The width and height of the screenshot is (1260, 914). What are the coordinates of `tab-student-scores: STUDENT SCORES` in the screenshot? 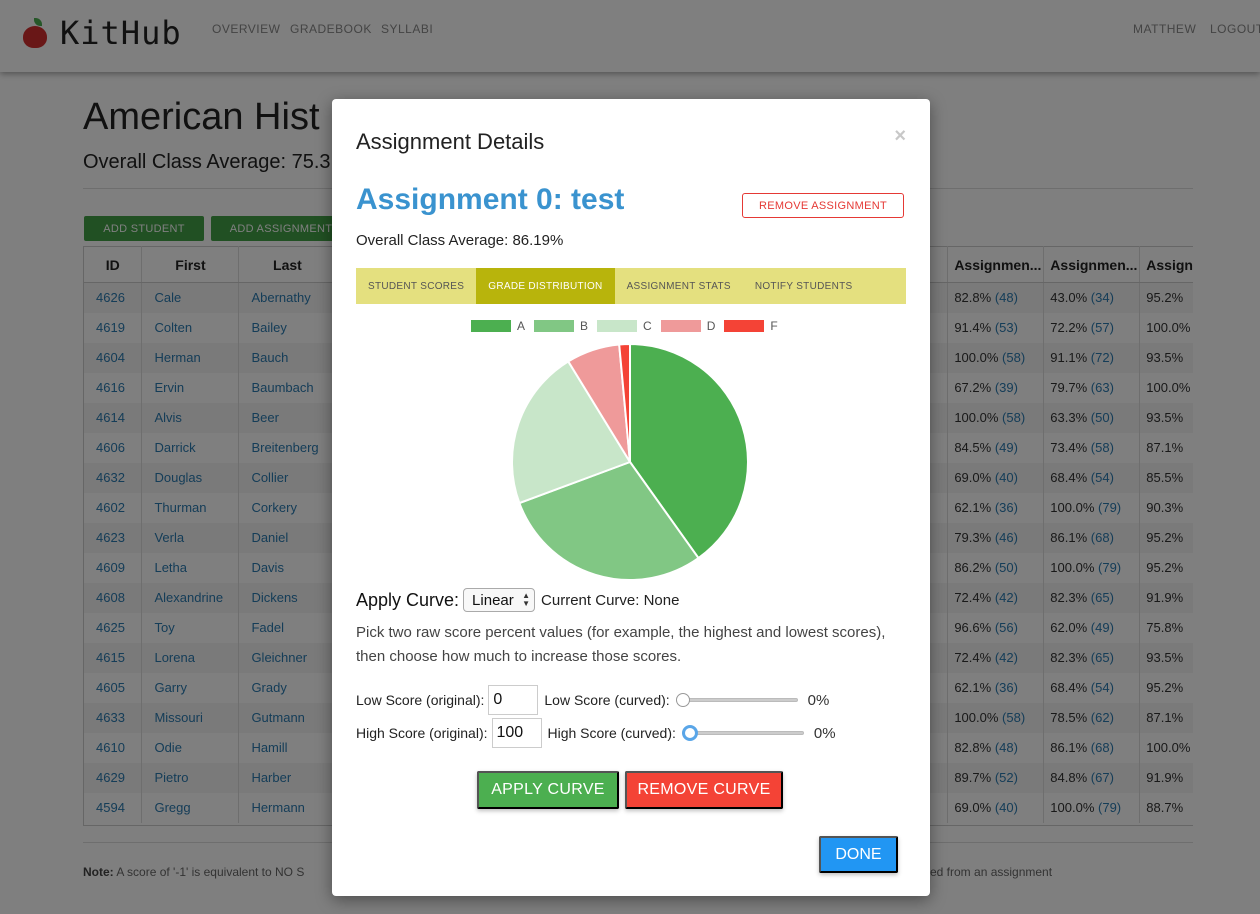 It's located at (416, 286).